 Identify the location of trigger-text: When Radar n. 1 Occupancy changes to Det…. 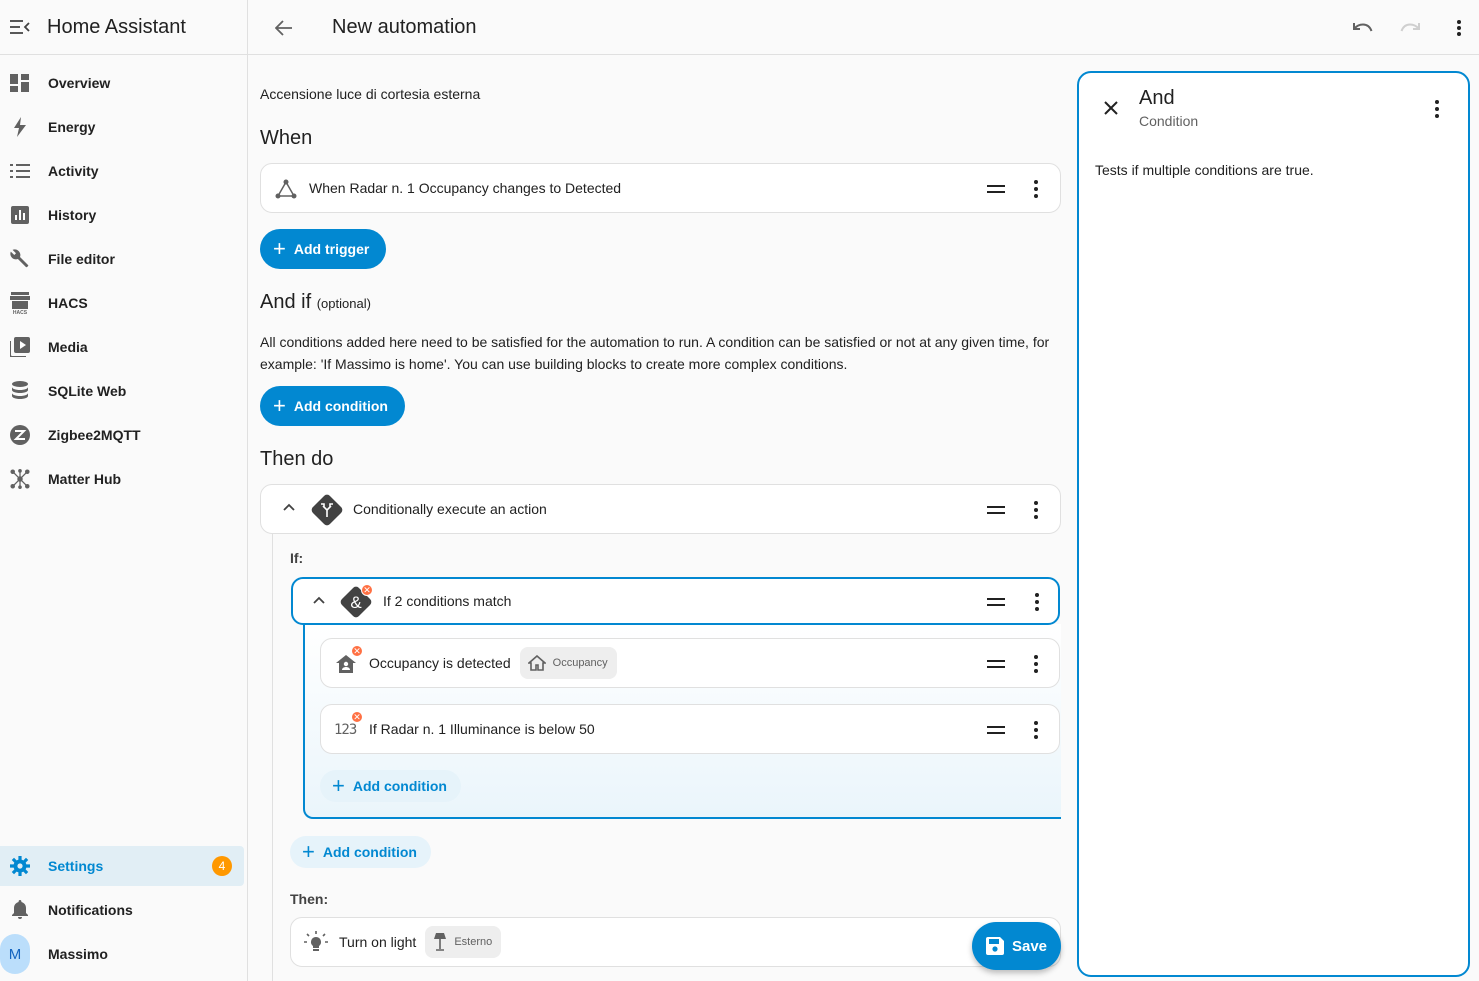
(465, 188).